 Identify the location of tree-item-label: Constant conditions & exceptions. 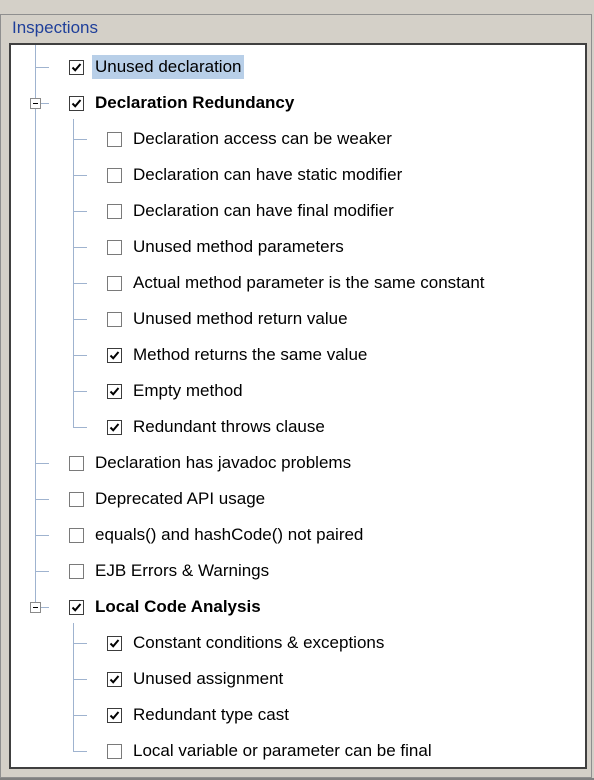
(259, 642).